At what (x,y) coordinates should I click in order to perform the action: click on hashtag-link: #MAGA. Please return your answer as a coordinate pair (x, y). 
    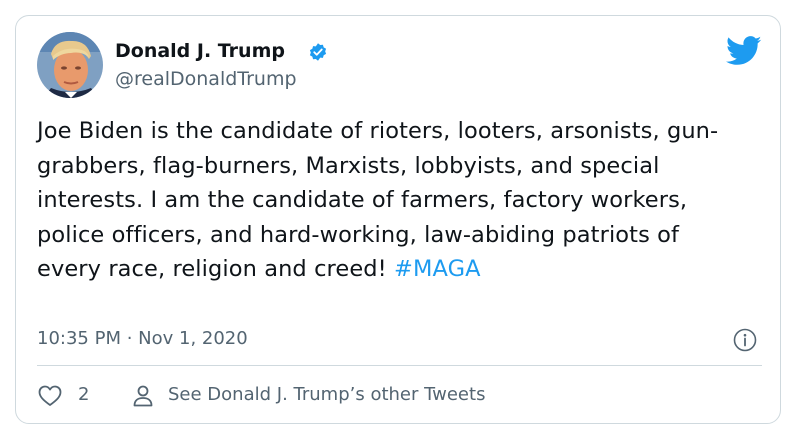
    Looking at the image, I should click on (437, 269).